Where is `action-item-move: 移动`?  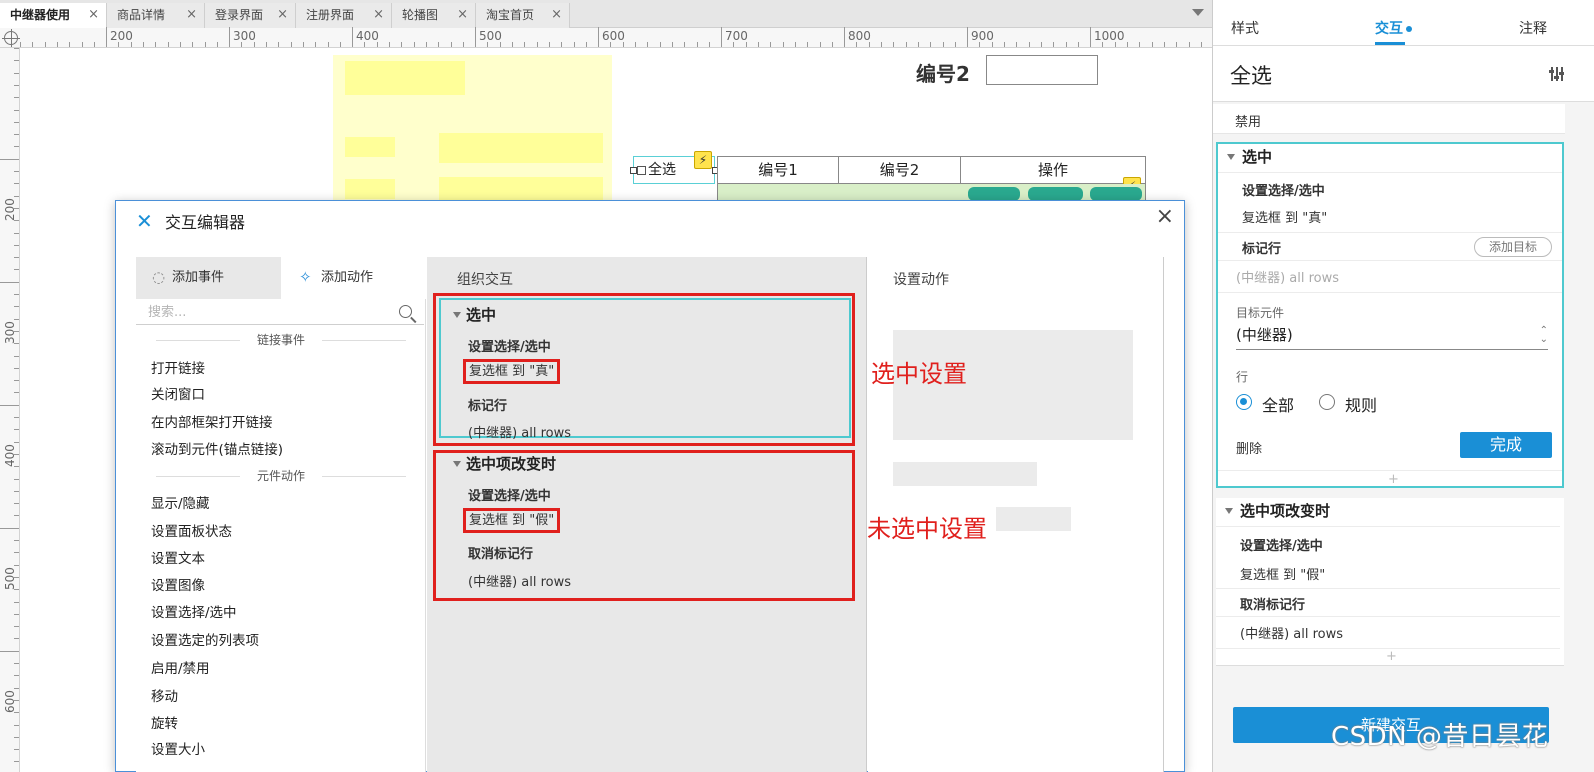
action-item-move: 移动 is located at coordinates (164, 695).